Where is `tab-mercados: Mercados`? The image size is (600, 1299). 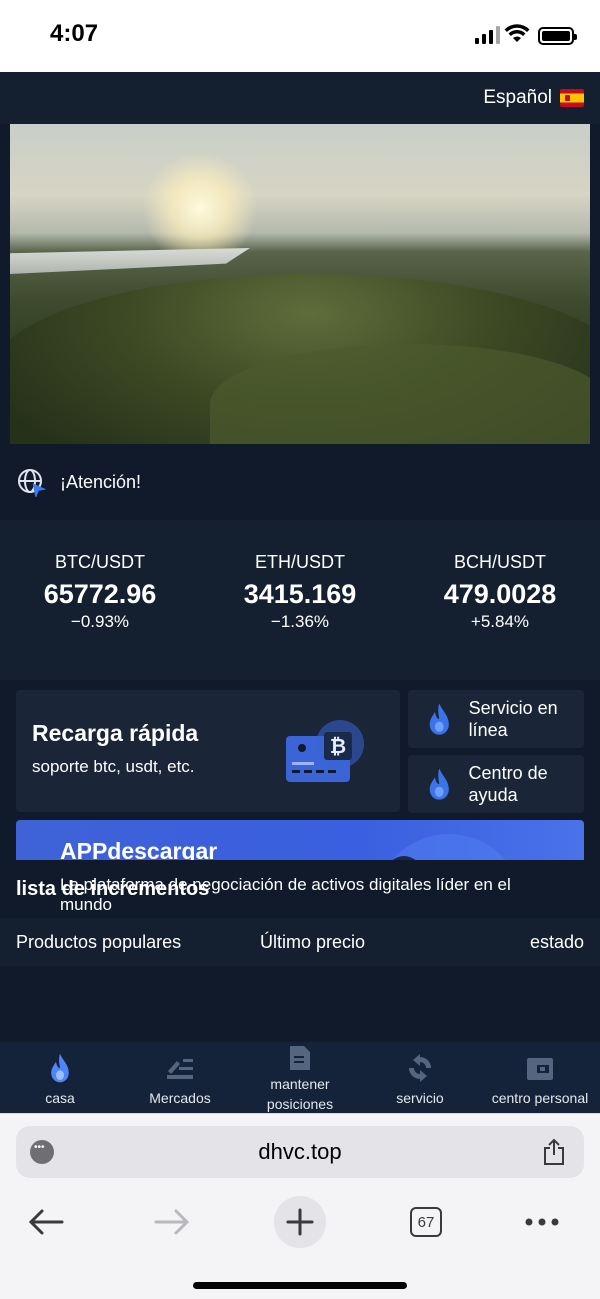
tab-mercados: Mercados is located at coordinates (180, 1077).